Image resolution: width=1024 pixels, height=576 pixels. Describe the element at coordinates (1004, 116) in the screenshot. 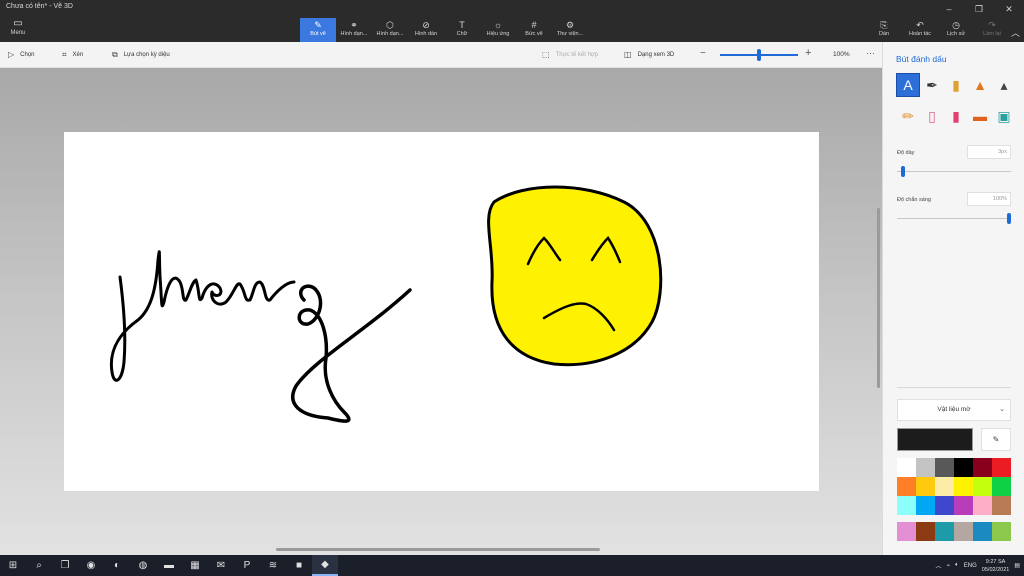

I see `fill-brush-icon: ▣` at that location.